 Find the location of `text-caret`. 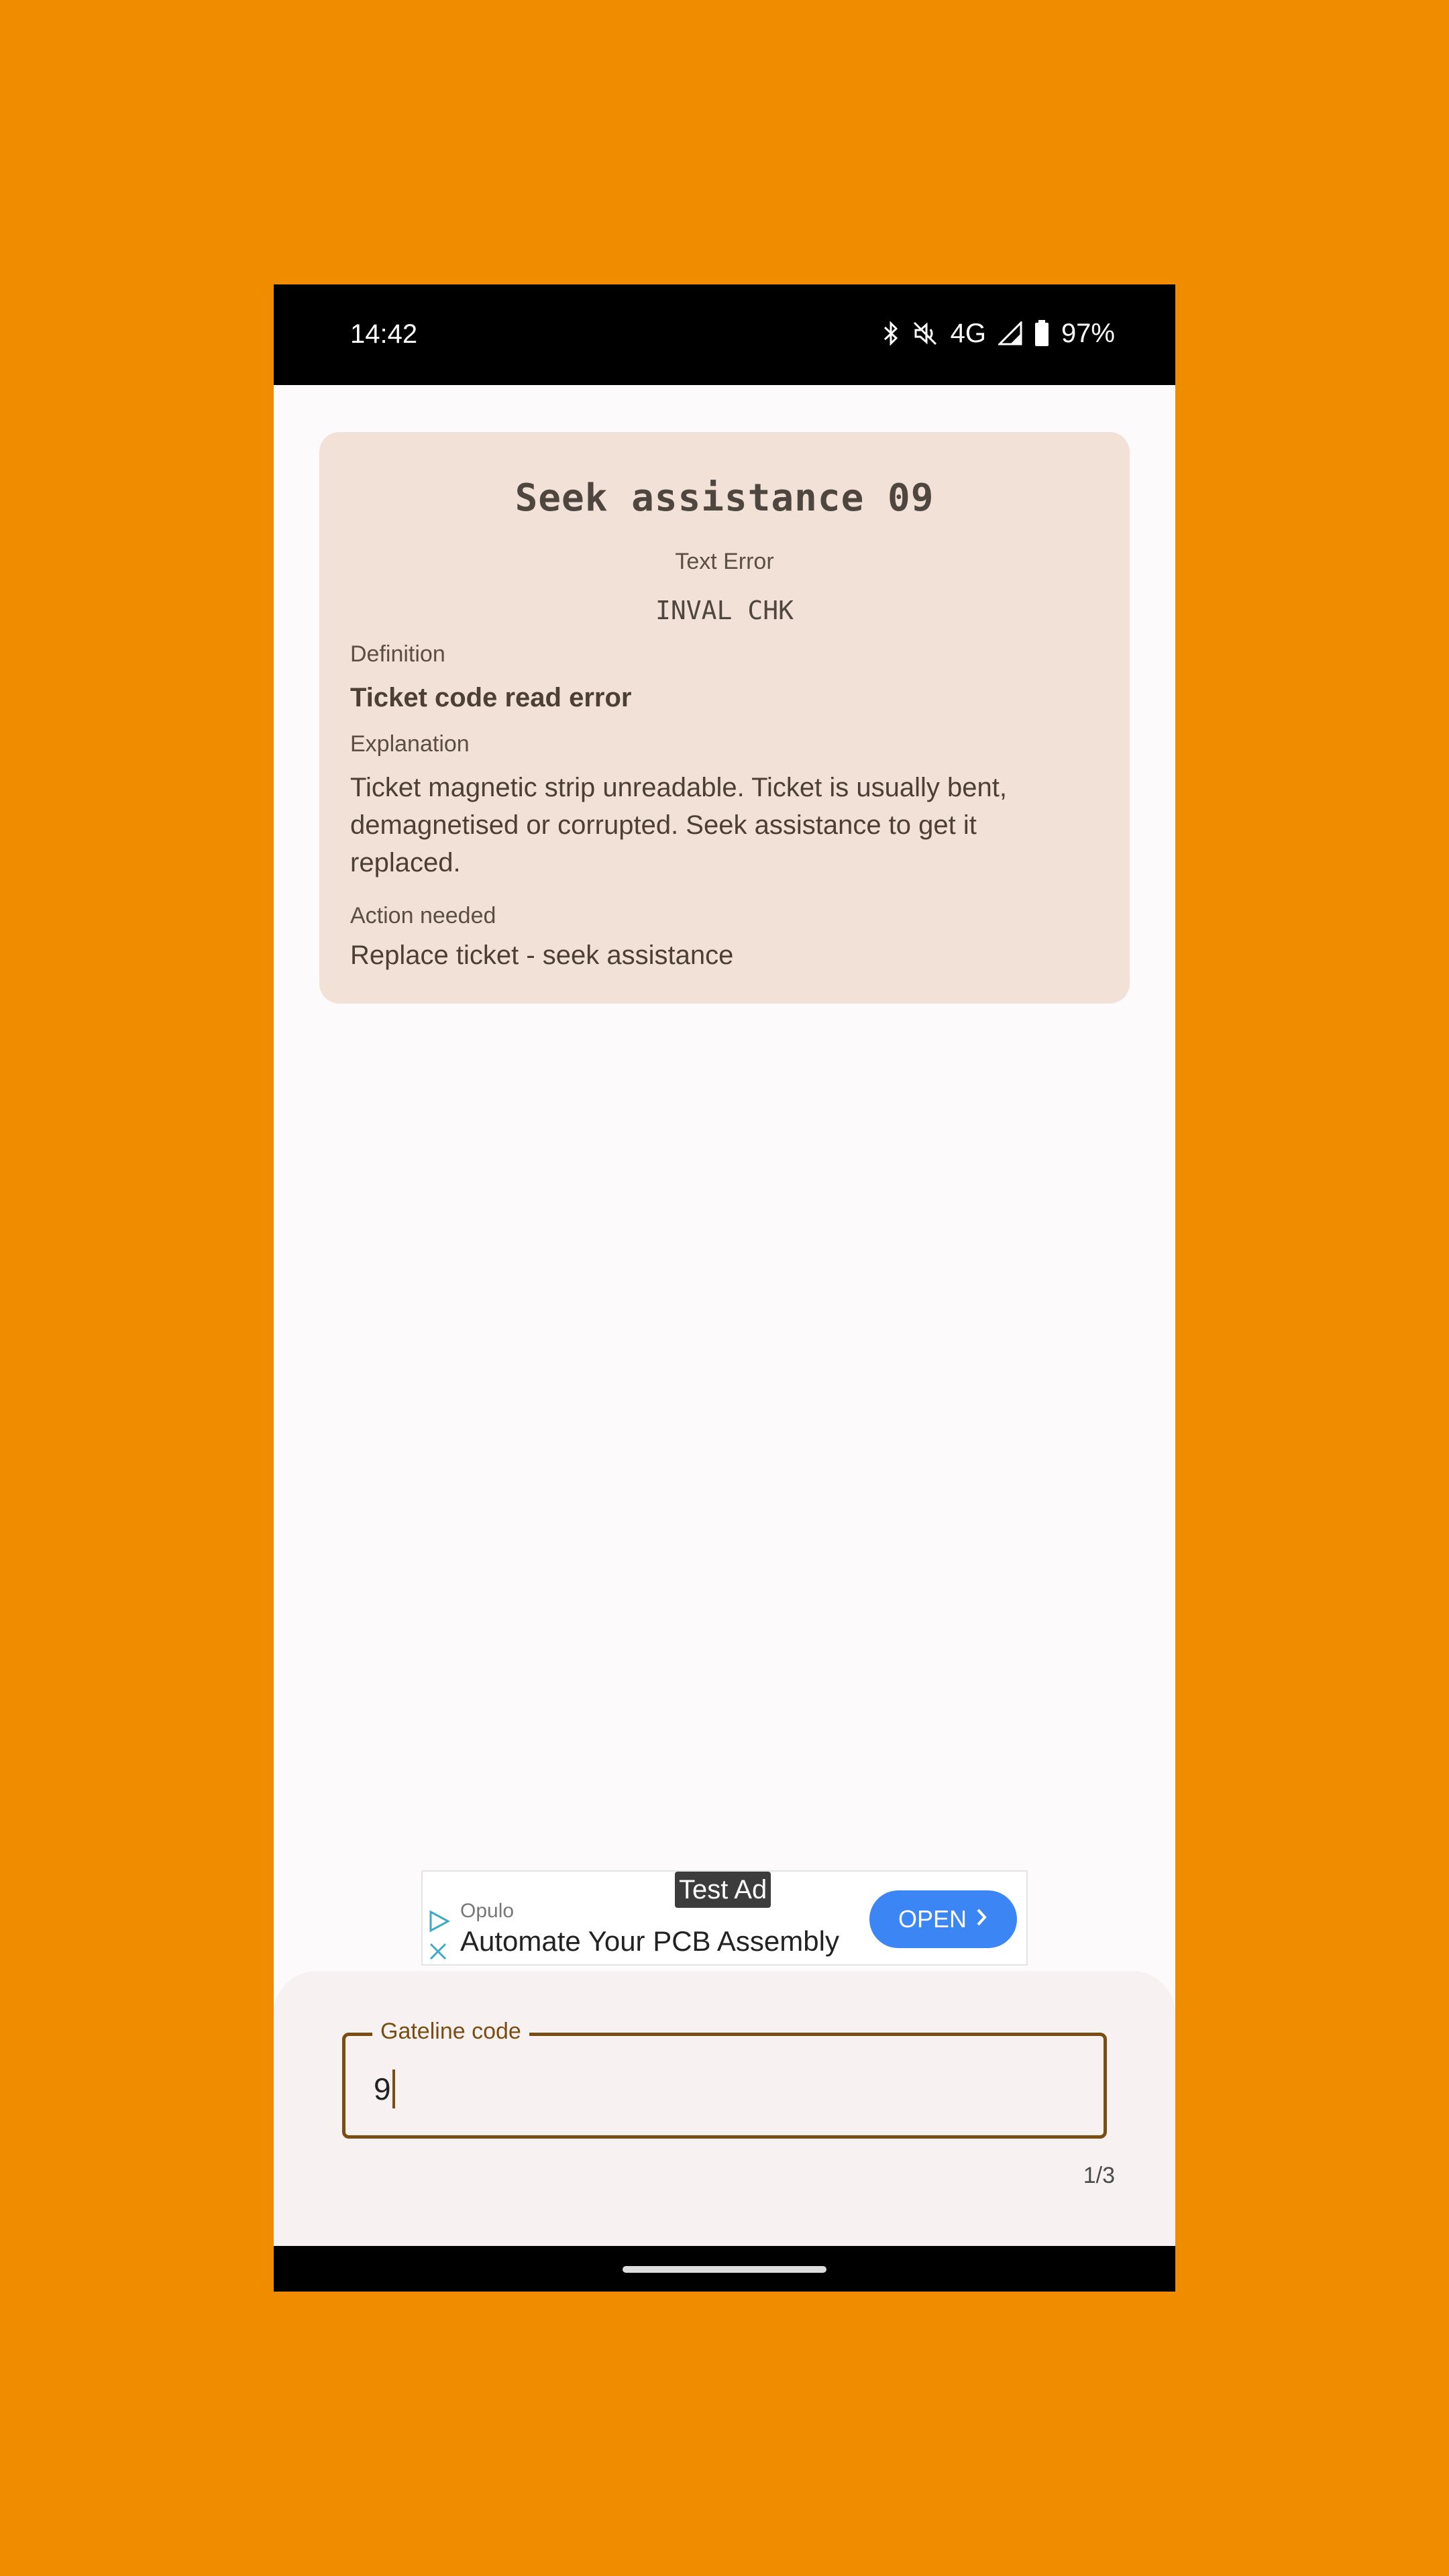

text-caret is located at coordinates (393, 2089).